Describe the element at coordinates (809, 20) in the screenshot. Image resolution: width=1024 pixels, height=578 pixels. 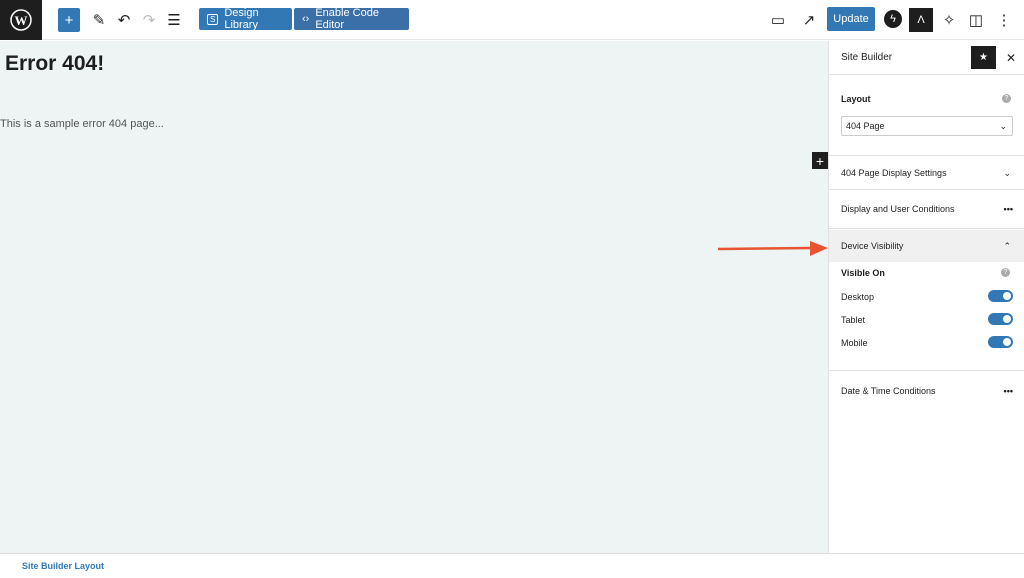
I see `external-link-icon: ↗` at that location.